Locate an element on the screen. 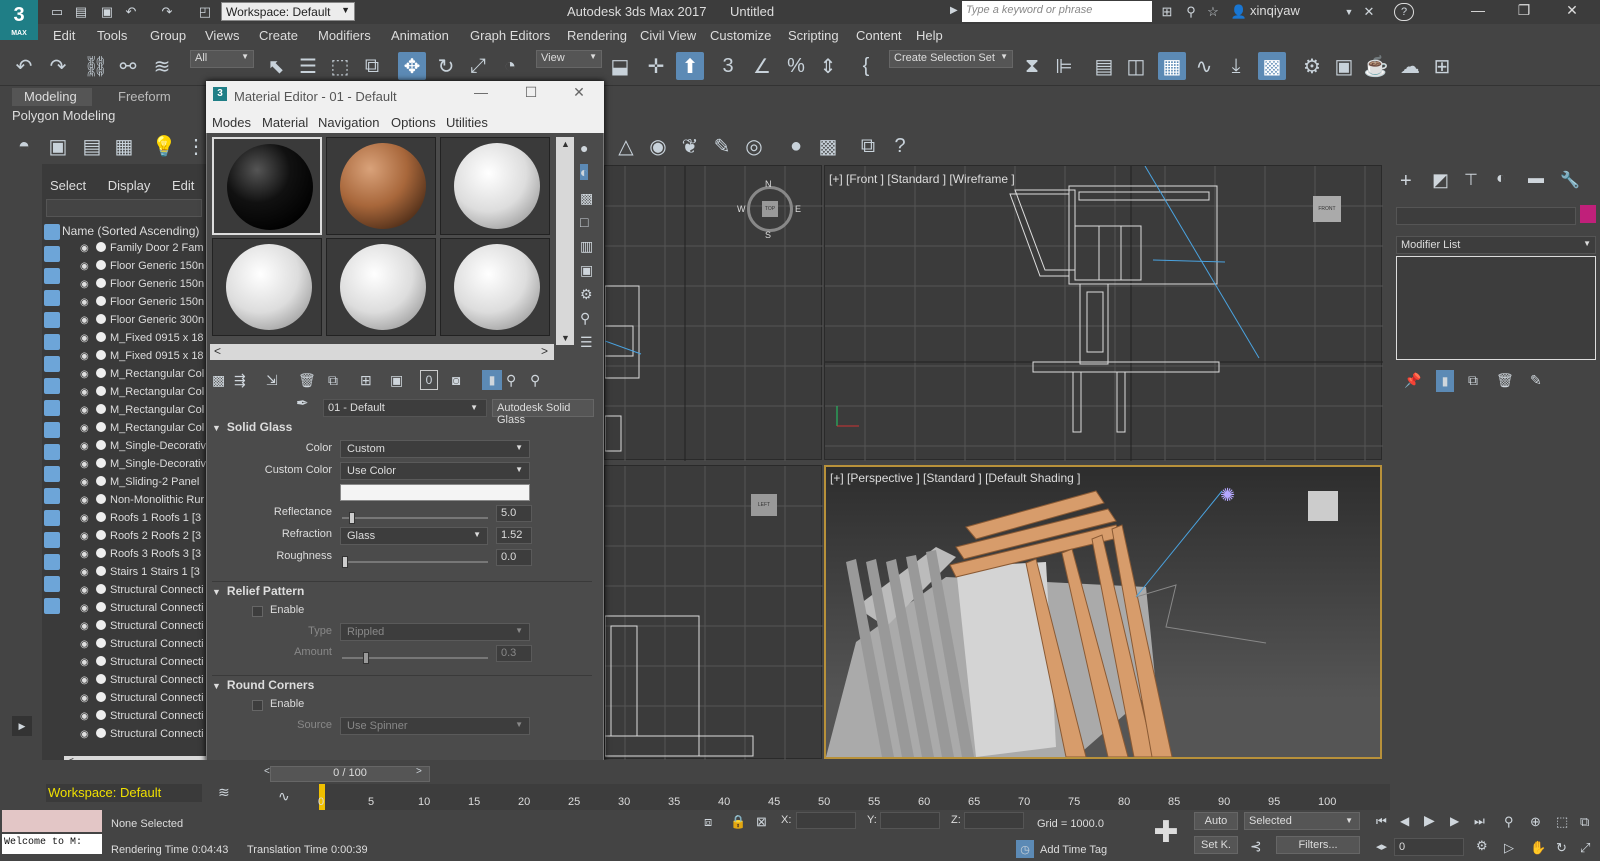 This screenshot has width=1600, height=861. explorer-row: ◉ M_Fixed 0915 x 18 is located at coordinates (145, 359).